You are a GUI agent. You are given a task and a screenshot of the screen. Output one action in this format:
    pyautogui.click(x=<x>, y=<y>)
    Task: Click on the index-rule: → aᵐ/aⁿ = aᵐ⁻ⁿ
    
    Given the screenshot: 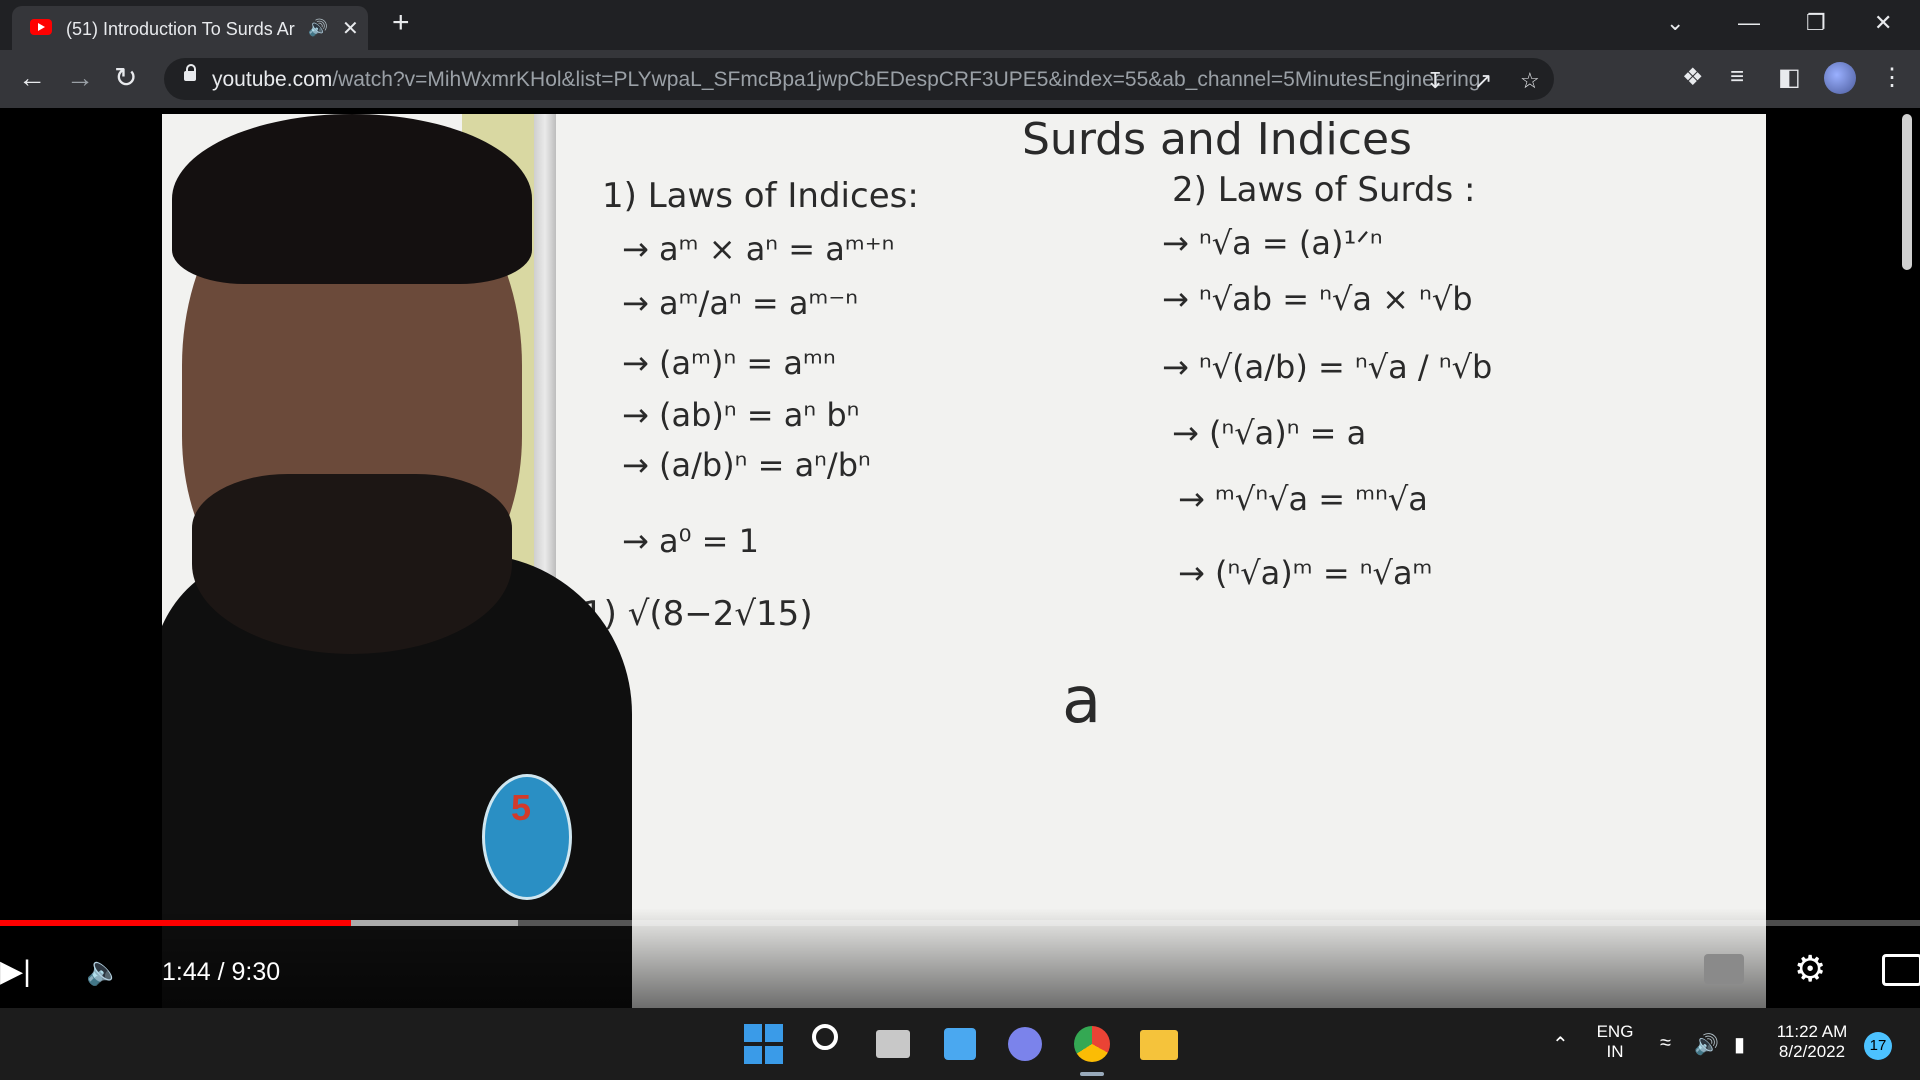 What is the action you would take?
    pyautogui.click(x=740, y=303)
    